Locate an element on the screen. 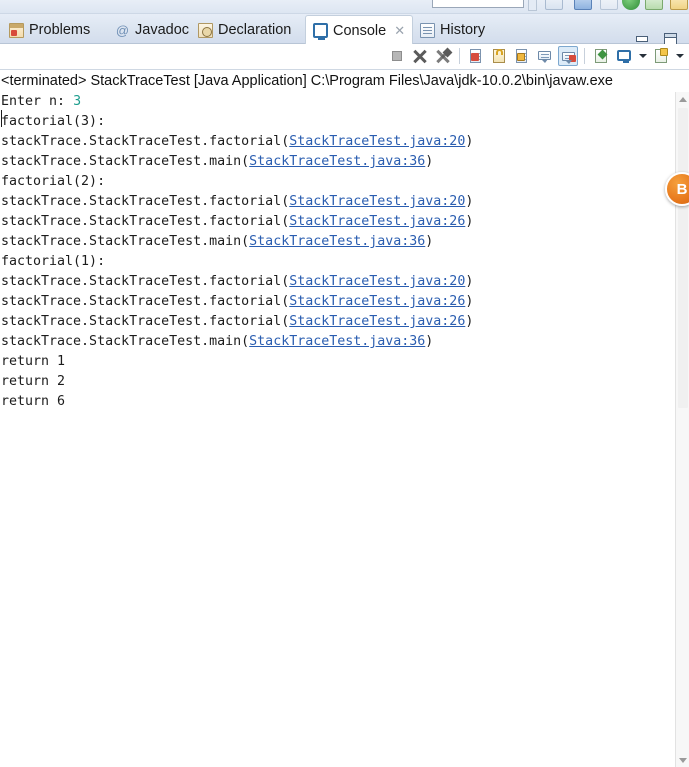 The image size is (689, 767). console-toolbar is located at coordinates (344, 57).